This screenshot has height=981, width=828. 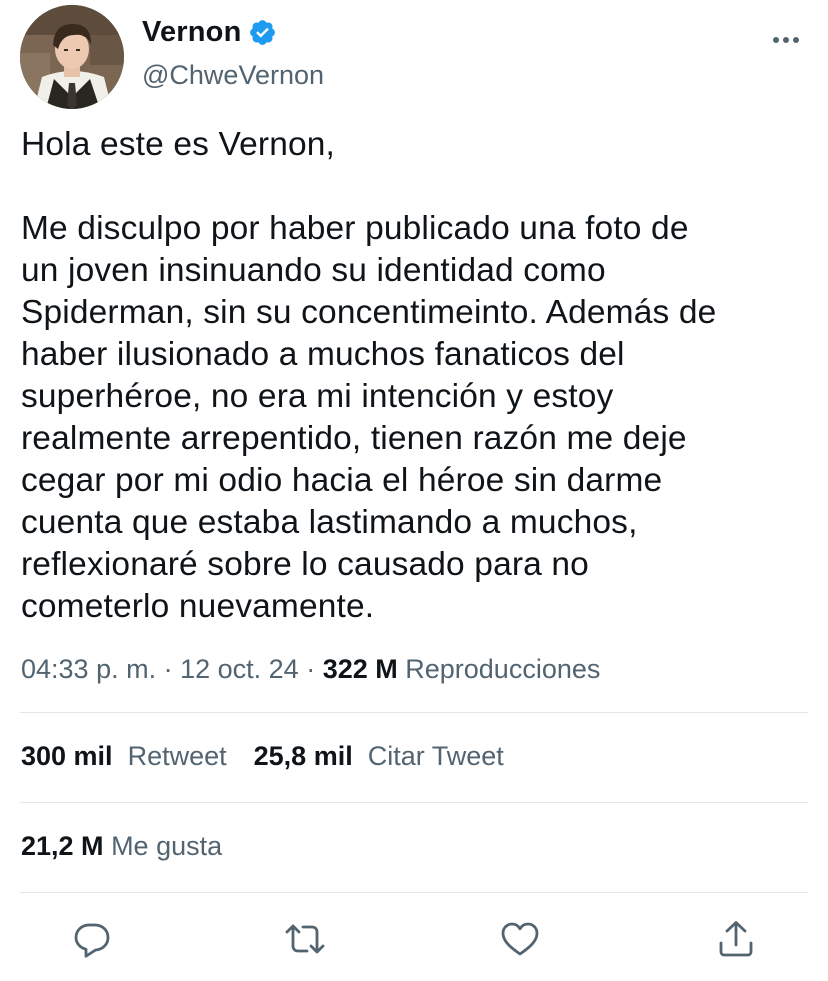 What do you see at coordinates (323, 354) in the screenshot?
I see `tweet-line: haber ilusionado a muchos fanaticos del` at bounding box center [323, 354].